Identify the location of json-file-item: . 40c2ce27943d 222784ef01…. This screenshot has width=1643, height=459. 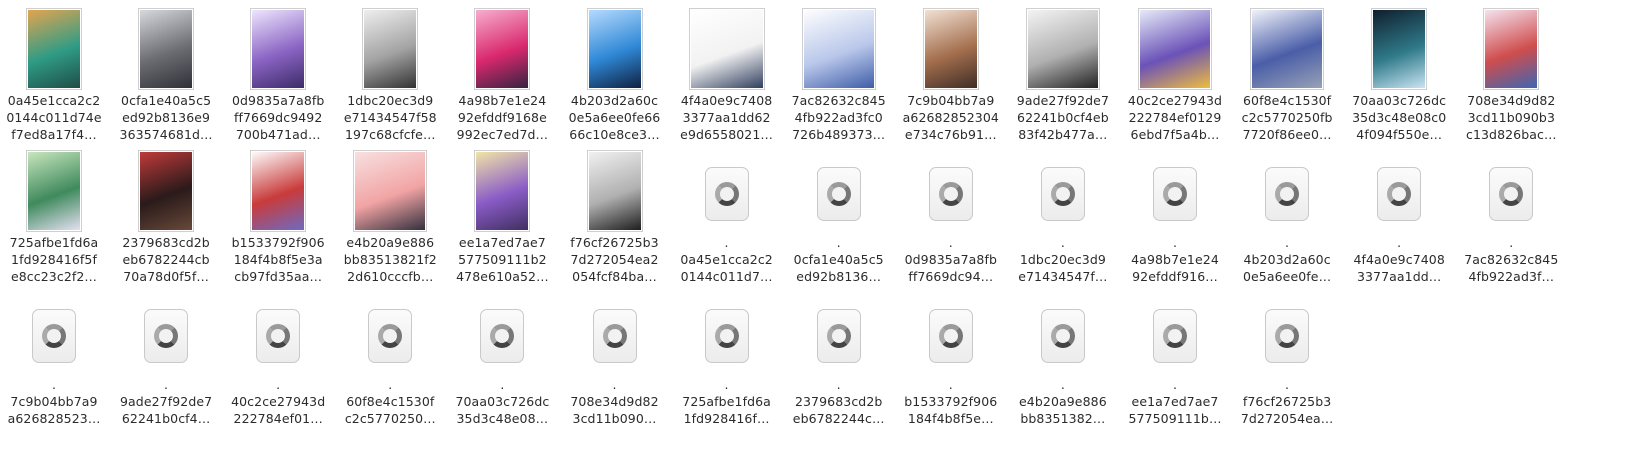
(278, 356).